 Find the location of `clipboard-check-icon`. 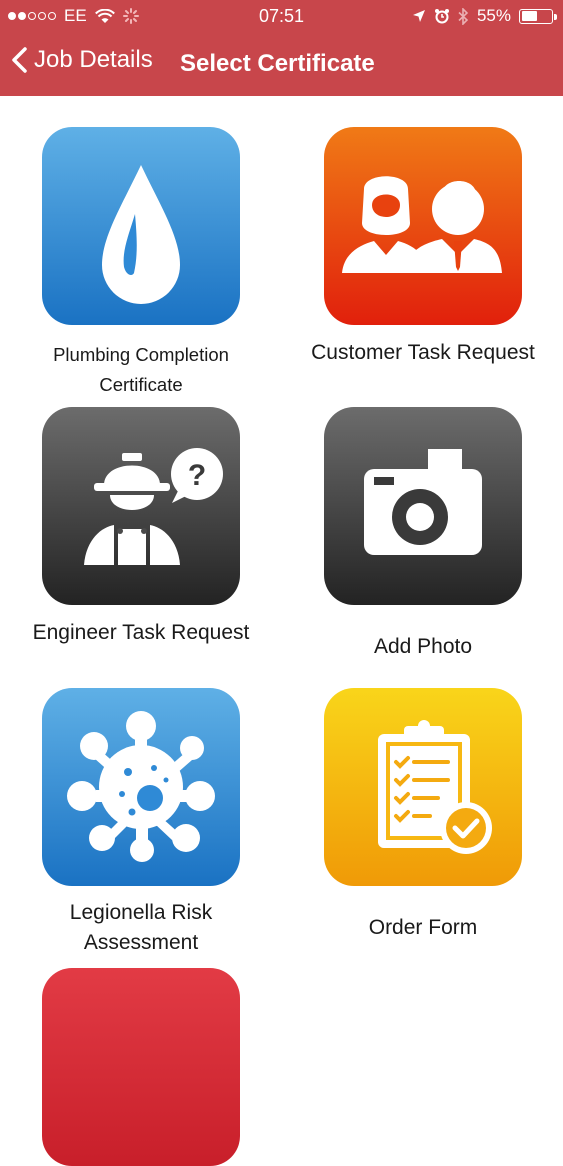

clipboard-check-icon is located at coordinates (435, 787).